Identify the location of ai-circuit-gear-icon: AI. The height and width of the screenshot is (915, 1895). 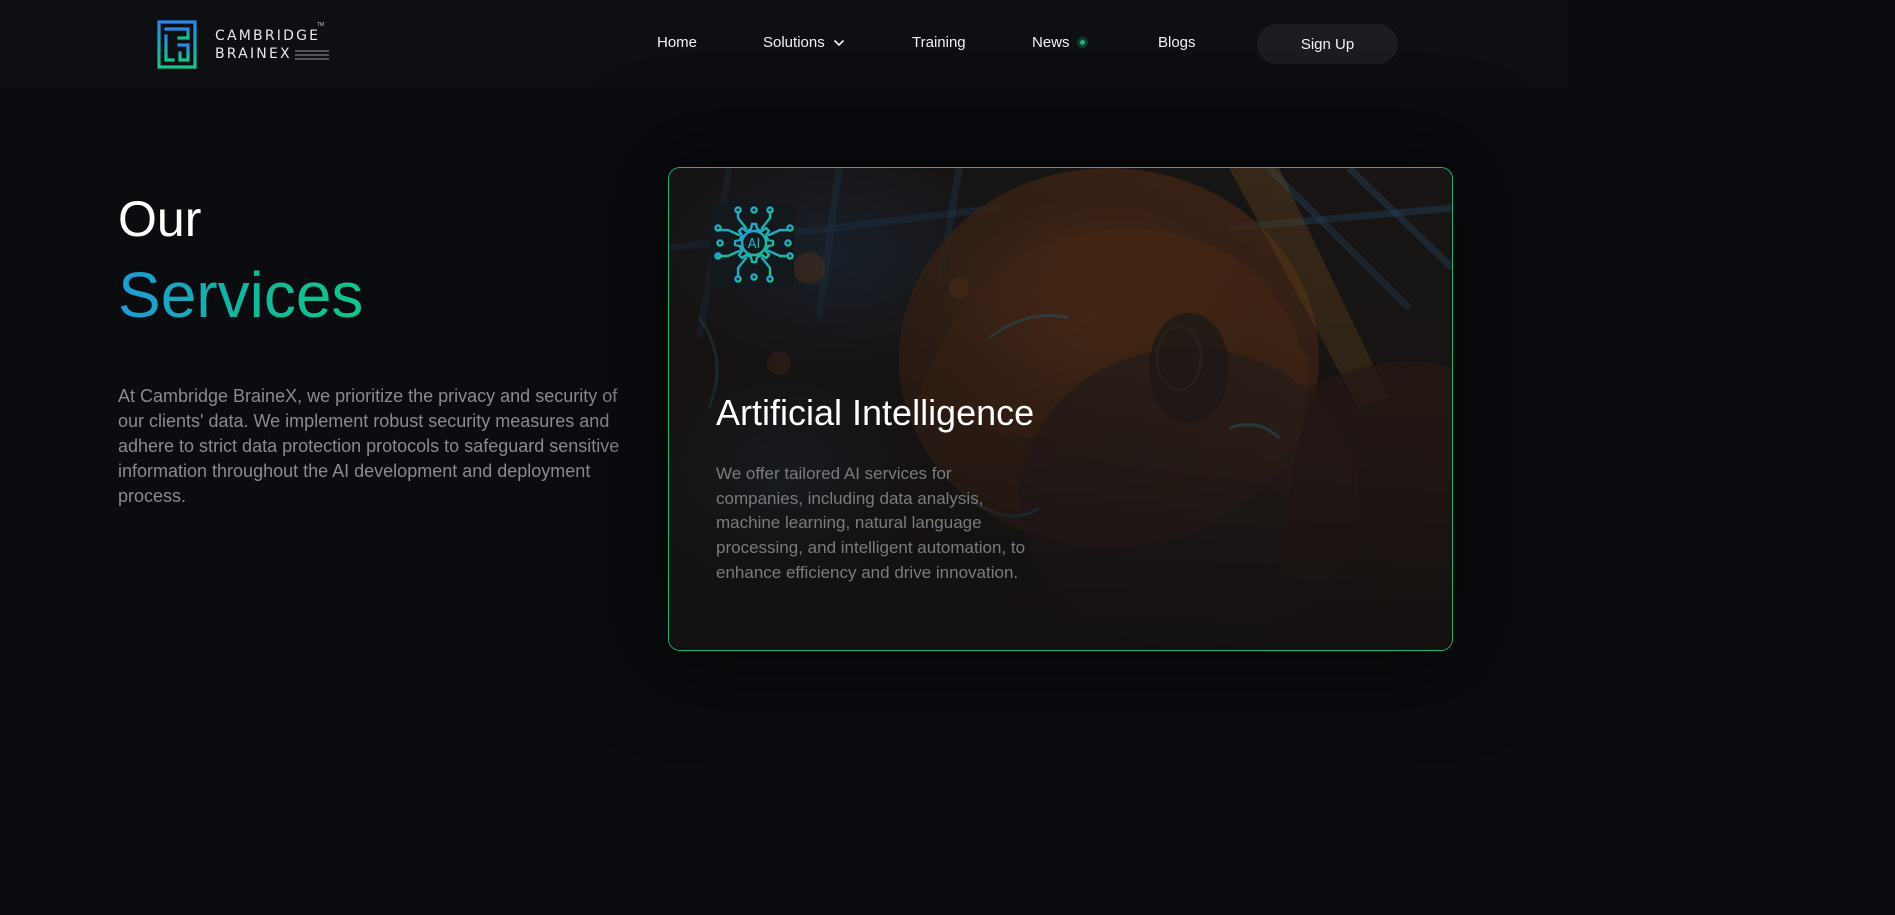
(752, 246).